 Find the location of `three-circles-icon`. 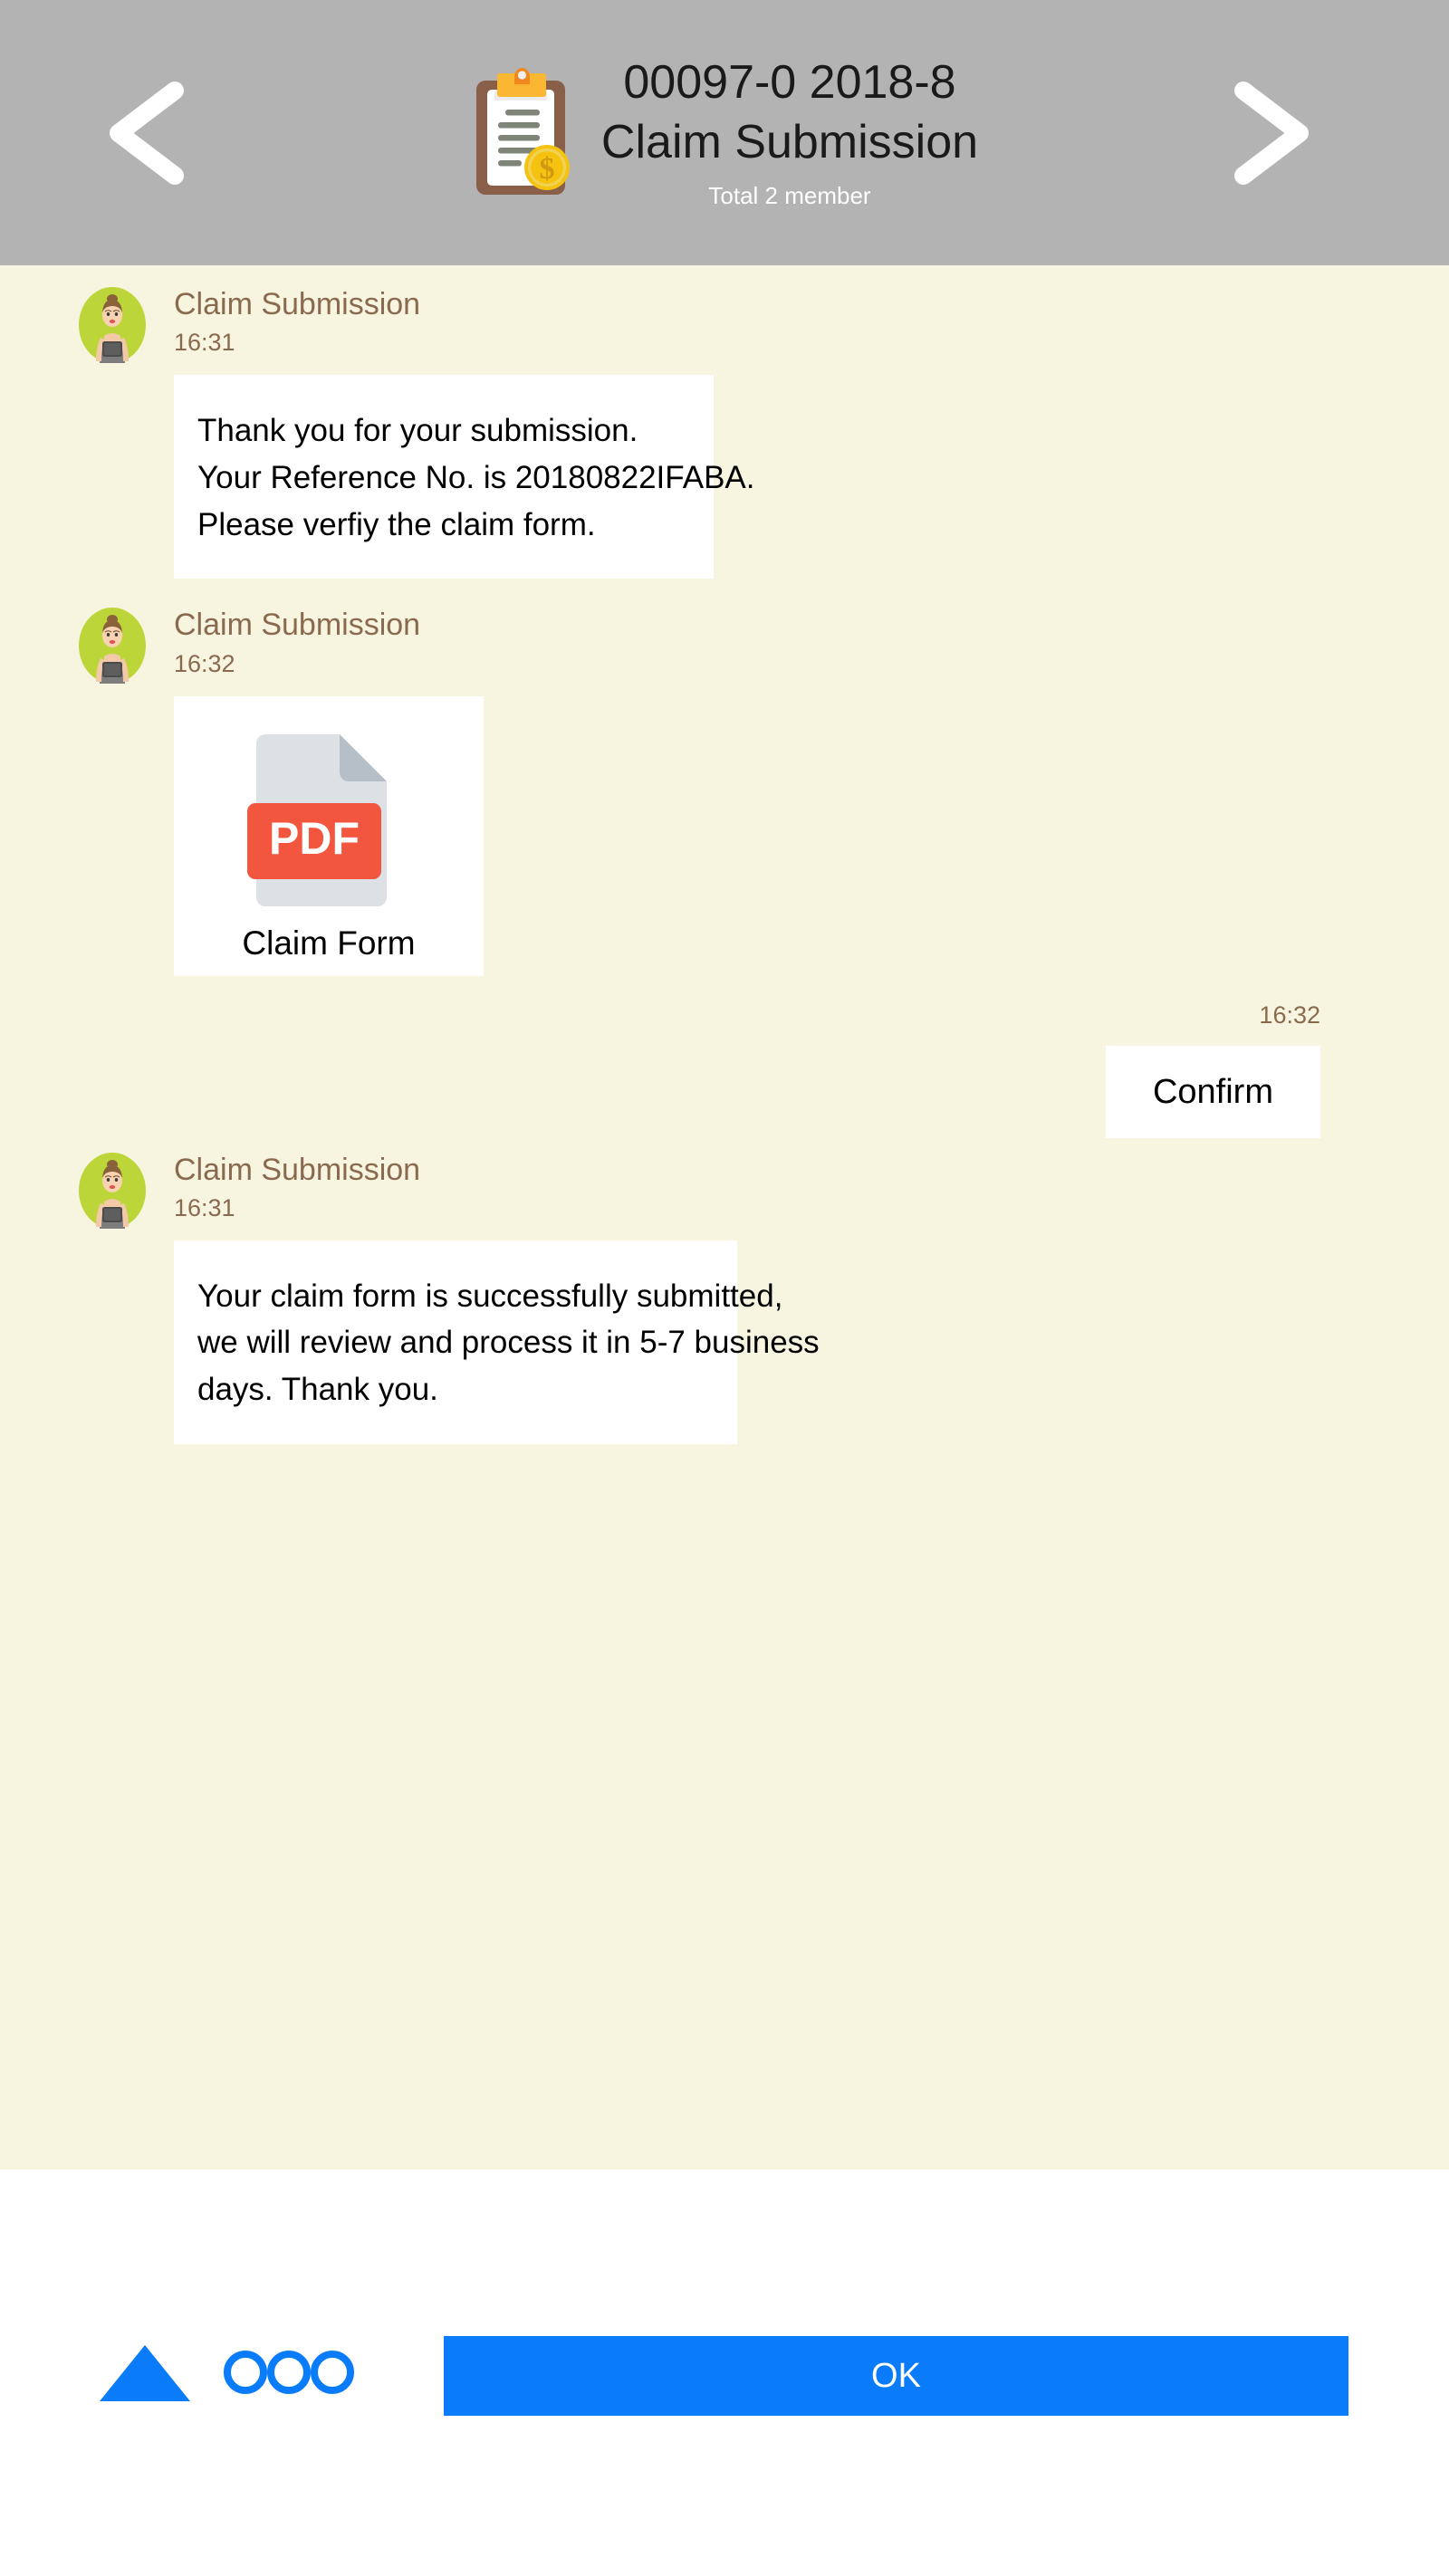

three-circles-icon is located at coordinates (289, 2372).